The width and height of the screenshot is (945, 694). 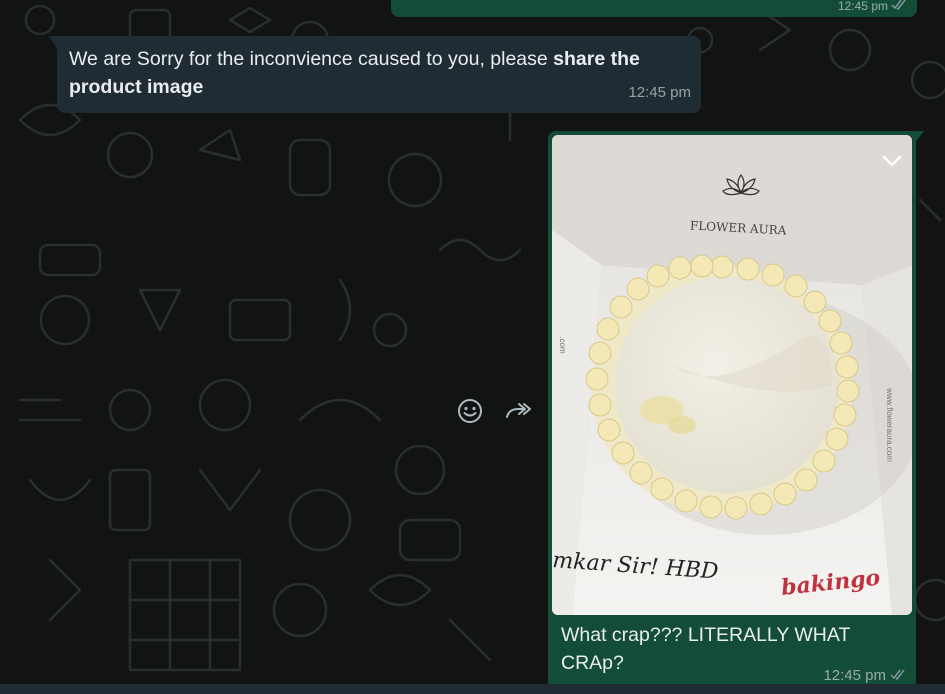 What do you see at coordinates (892, 161) in the screenshot?
I see `chevron-down-icon` at bounding box center [892, 161].